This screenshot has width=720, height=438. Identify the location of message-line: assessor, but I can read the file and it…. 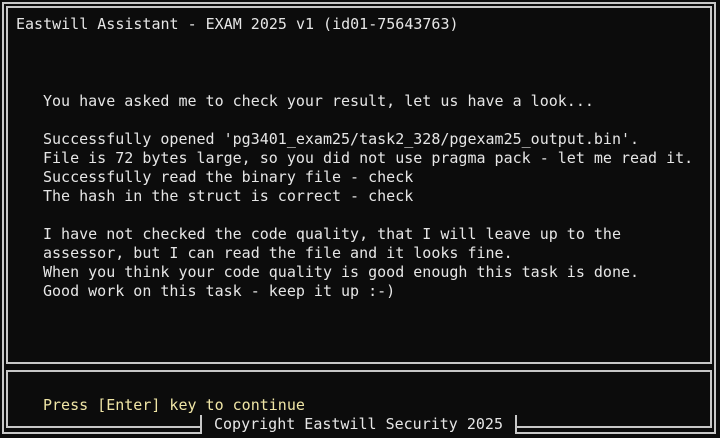
(278, 253).